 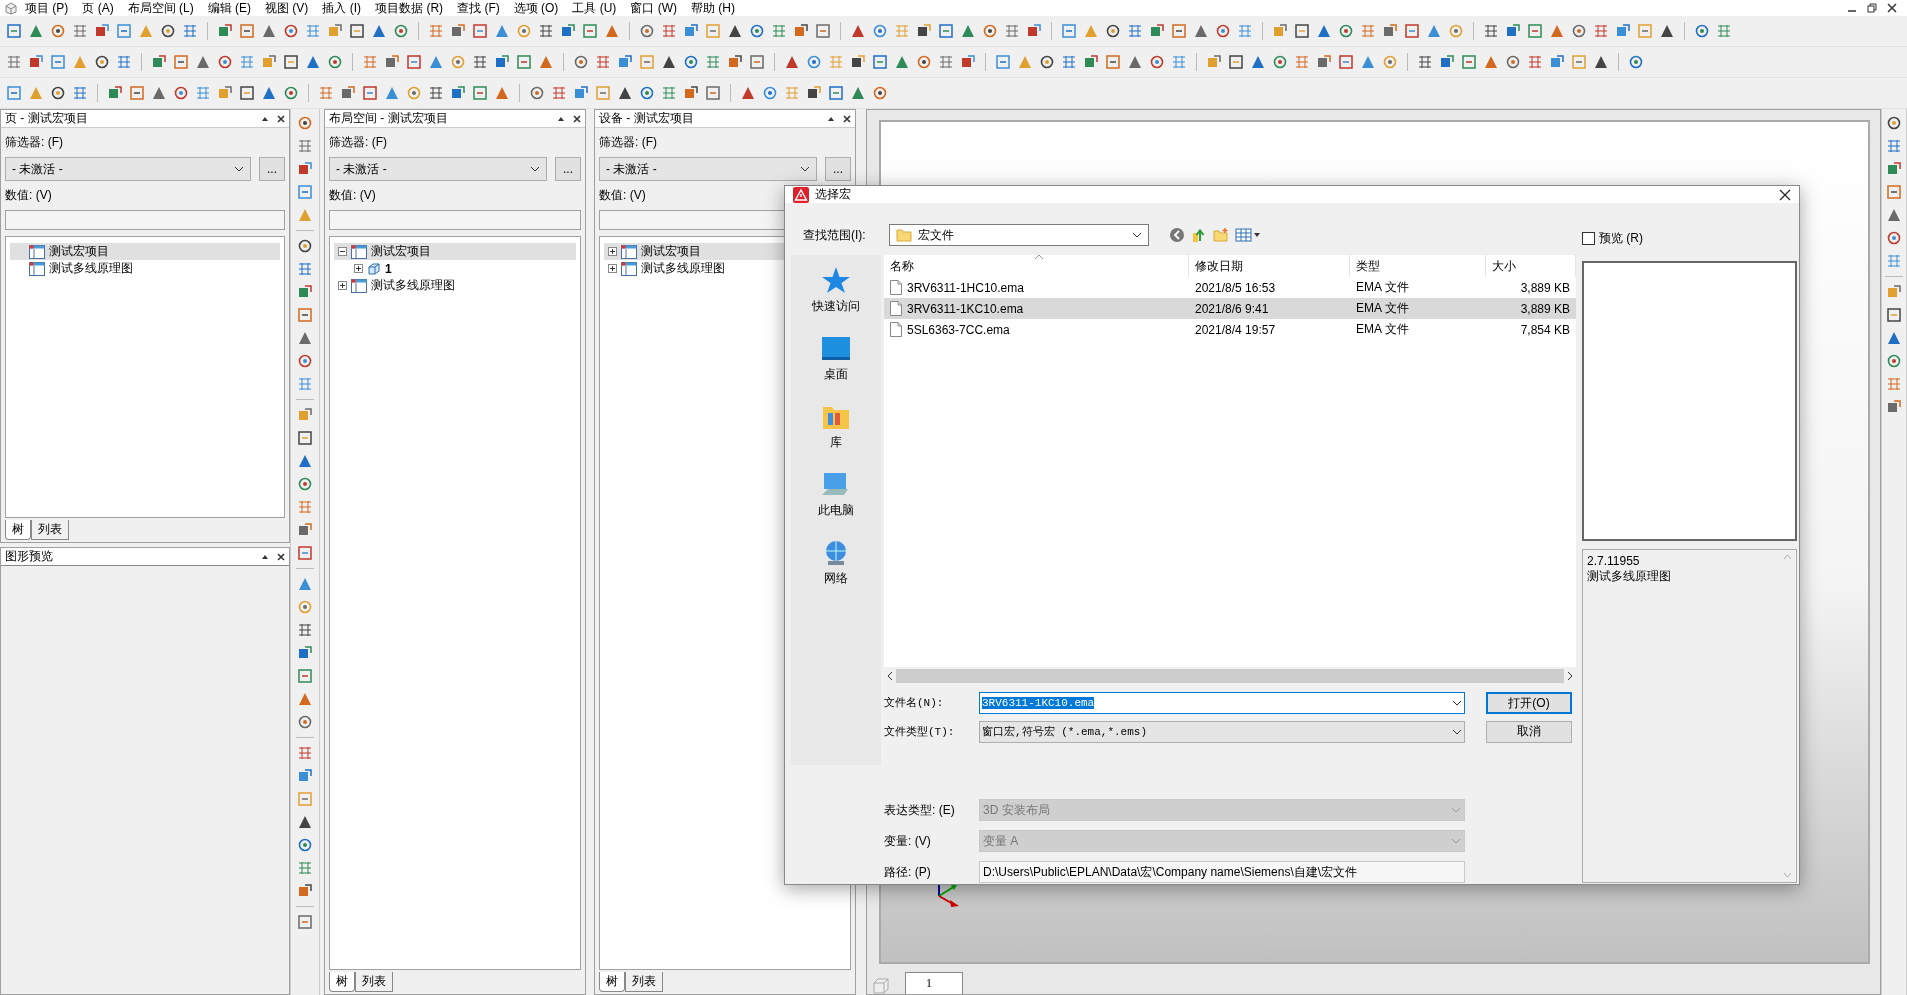 What do you see at coordinates (1269, 266) in the screenshot?
I see `column-header: 修改日期` at bounding box center [1269, 266].